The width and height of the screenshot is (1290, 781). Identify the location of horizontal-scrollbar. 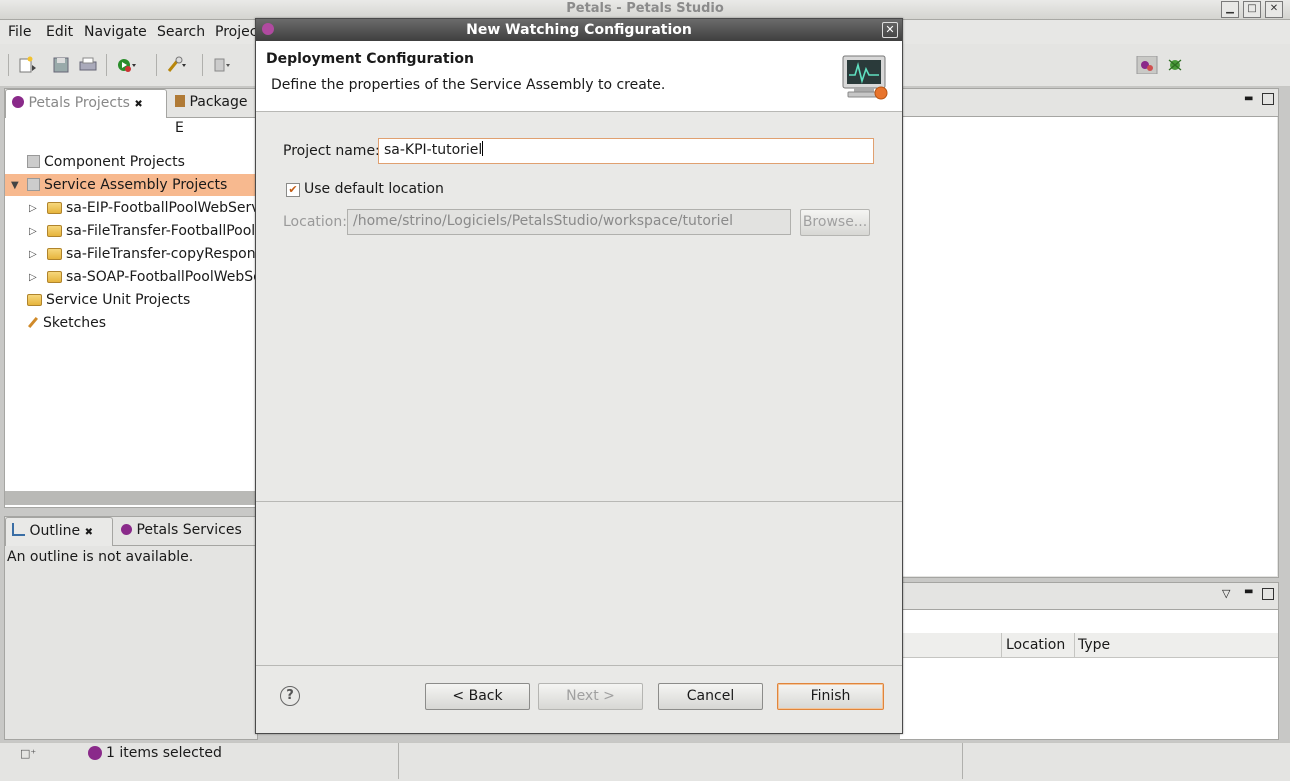
(131, 498).